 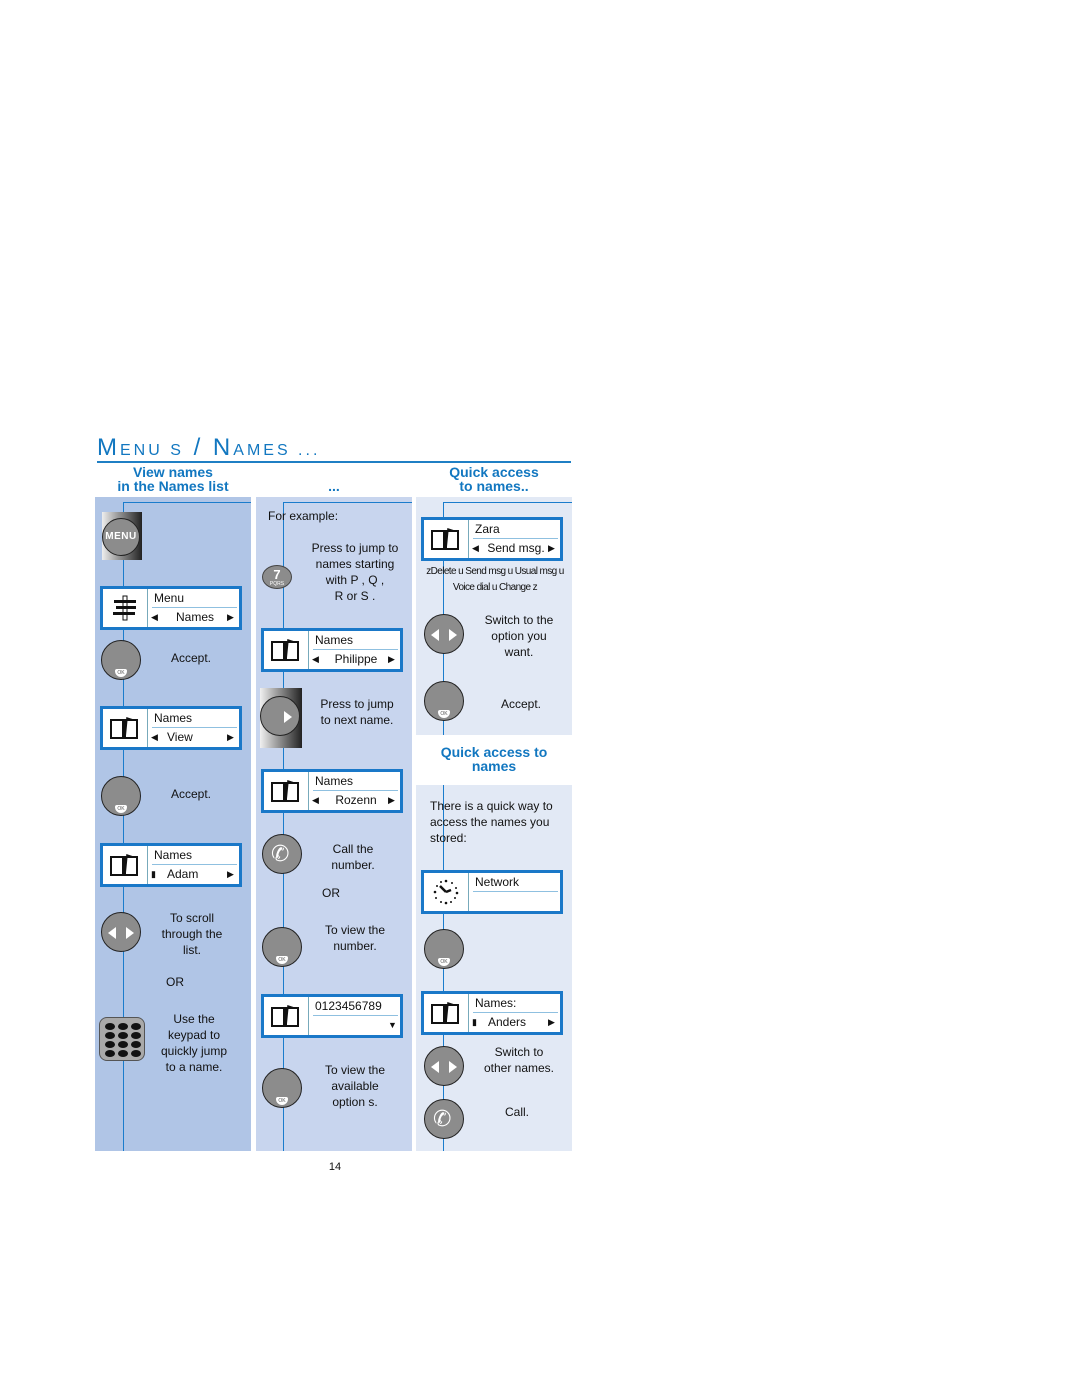 What do you see at coordinates (355, 1102) in the screenshot?
I see `text-line: option s.` at bounding box center [355, 1102].